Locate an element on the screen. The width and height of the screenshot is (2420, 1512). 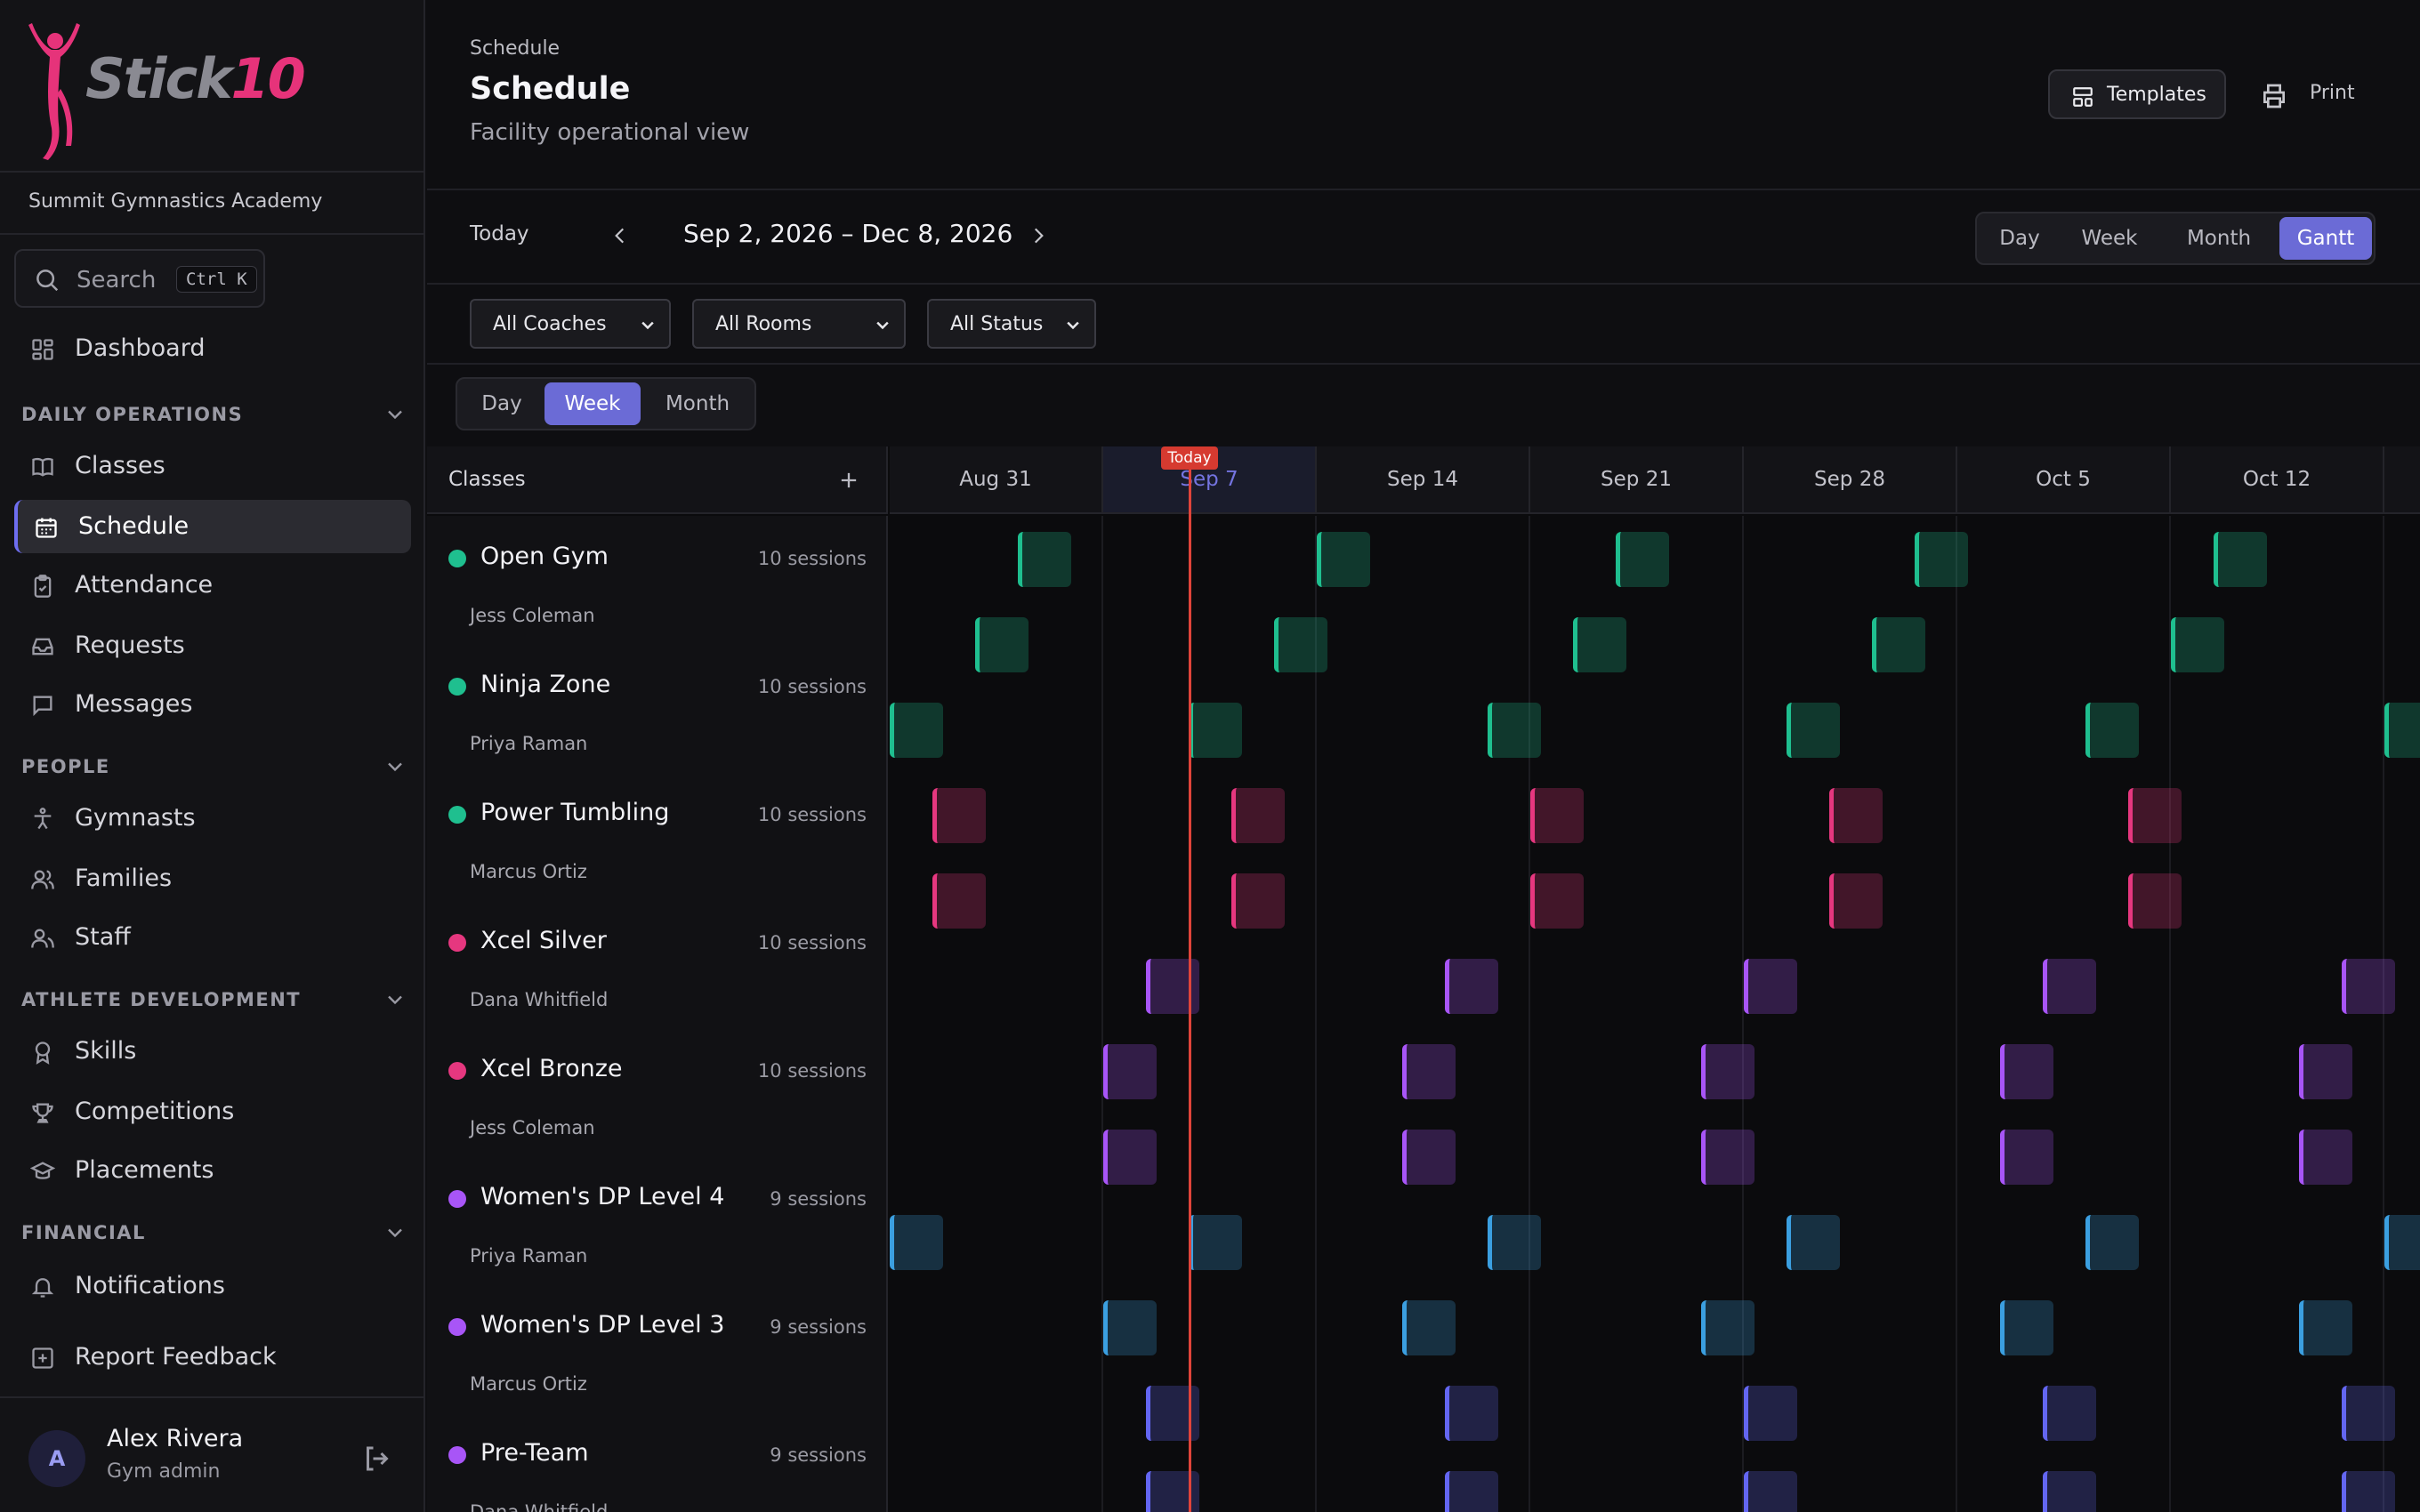
room-filter: All Rooms is located at coordinates (799, 324).